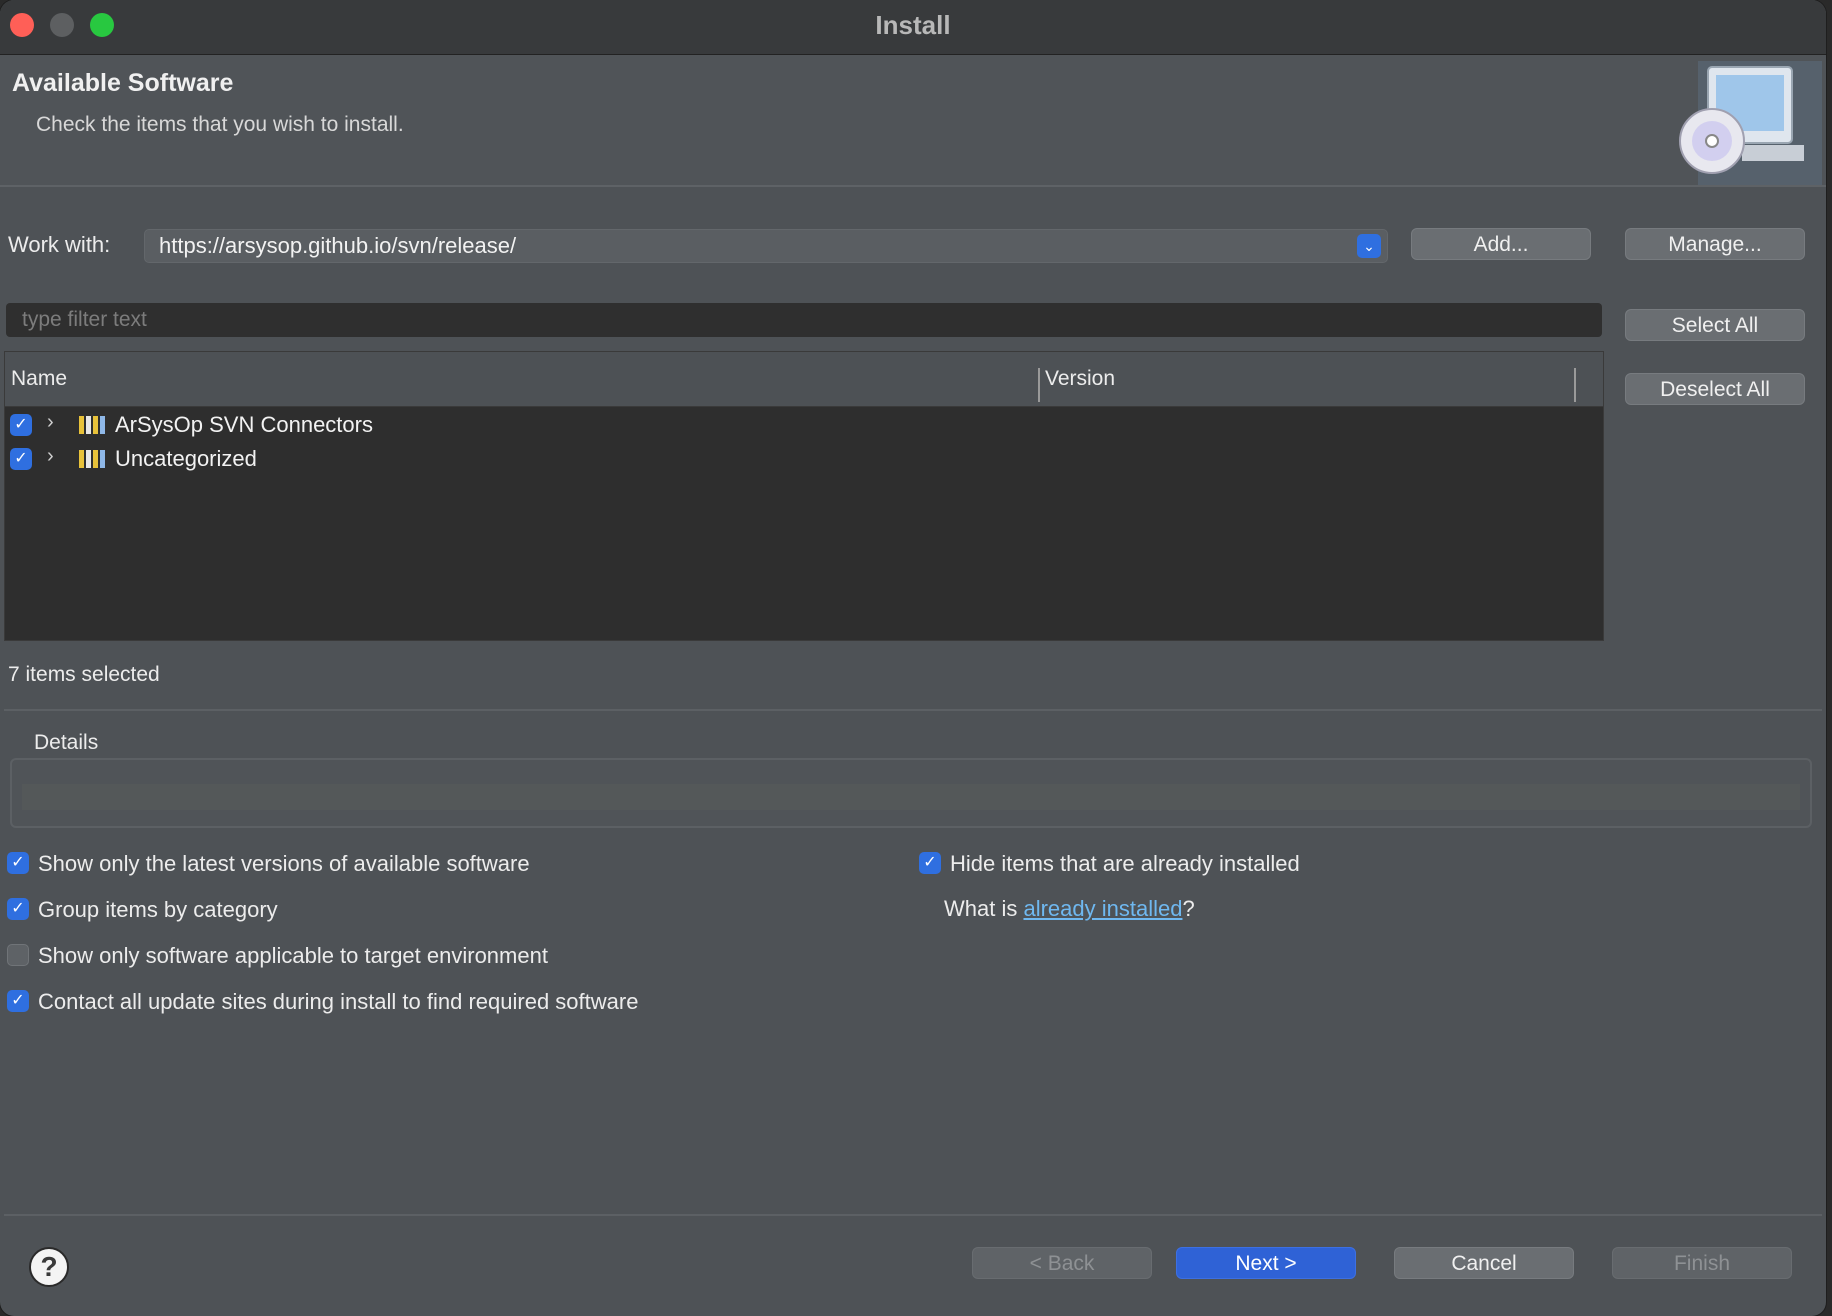  What do you see at coordinates (186, 458) in the screenshot?
I see `row-name: Uncategorized` at bounding box center [186, 458].